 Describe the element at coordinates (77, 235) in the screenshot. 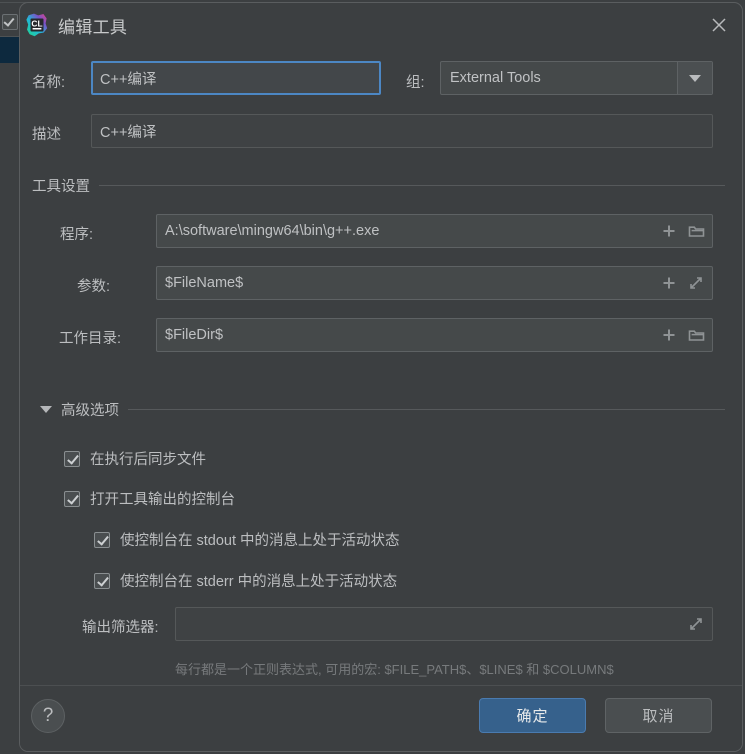

I see `program-label: 程序:` at that location.